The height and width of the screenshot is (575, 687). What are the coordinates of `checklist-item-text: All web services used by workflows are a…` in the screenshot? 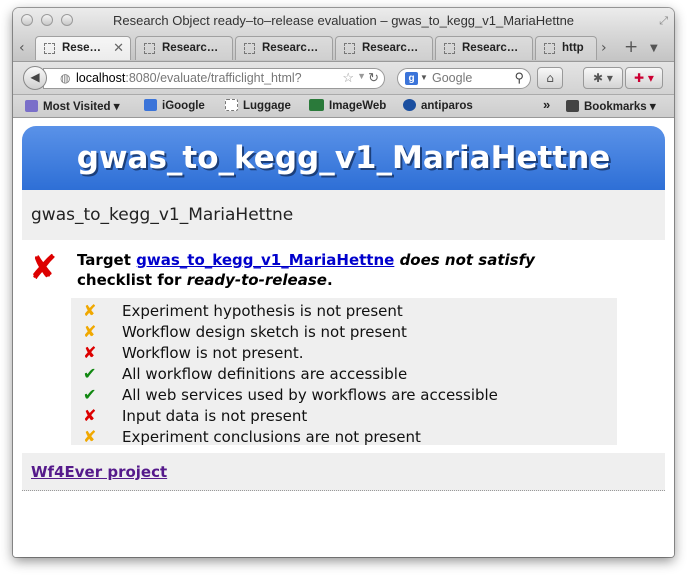 It's located at (310, 395).